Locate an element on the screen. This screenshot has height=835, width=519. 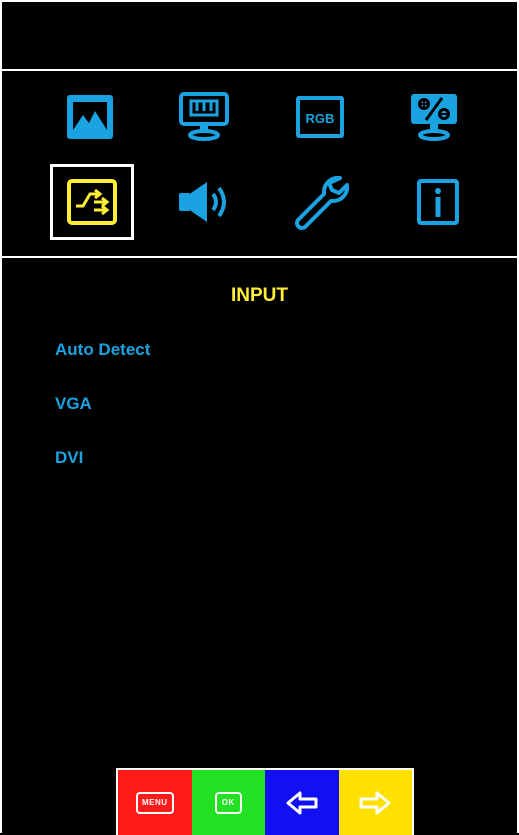
percentage-icon-button is located at coordinates (434, 117).